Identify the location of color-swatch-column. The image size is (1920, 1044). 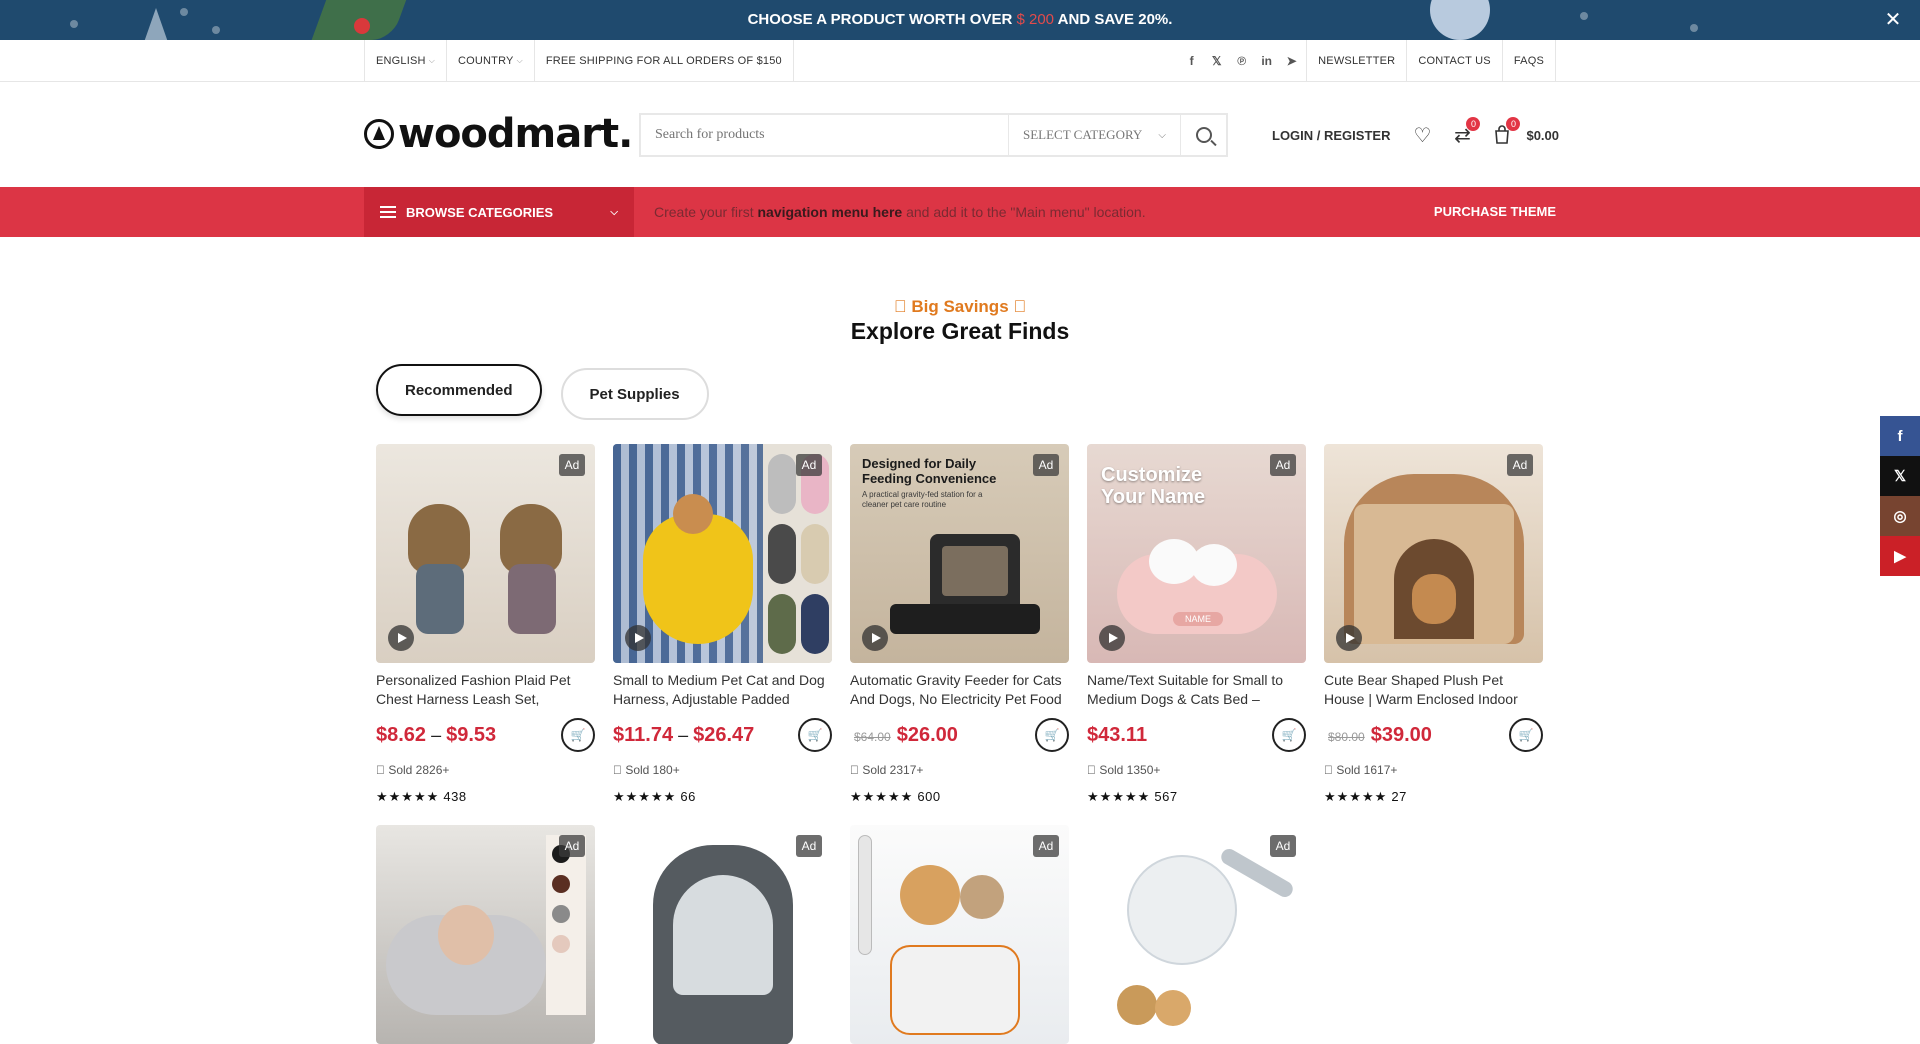
(566, 925).